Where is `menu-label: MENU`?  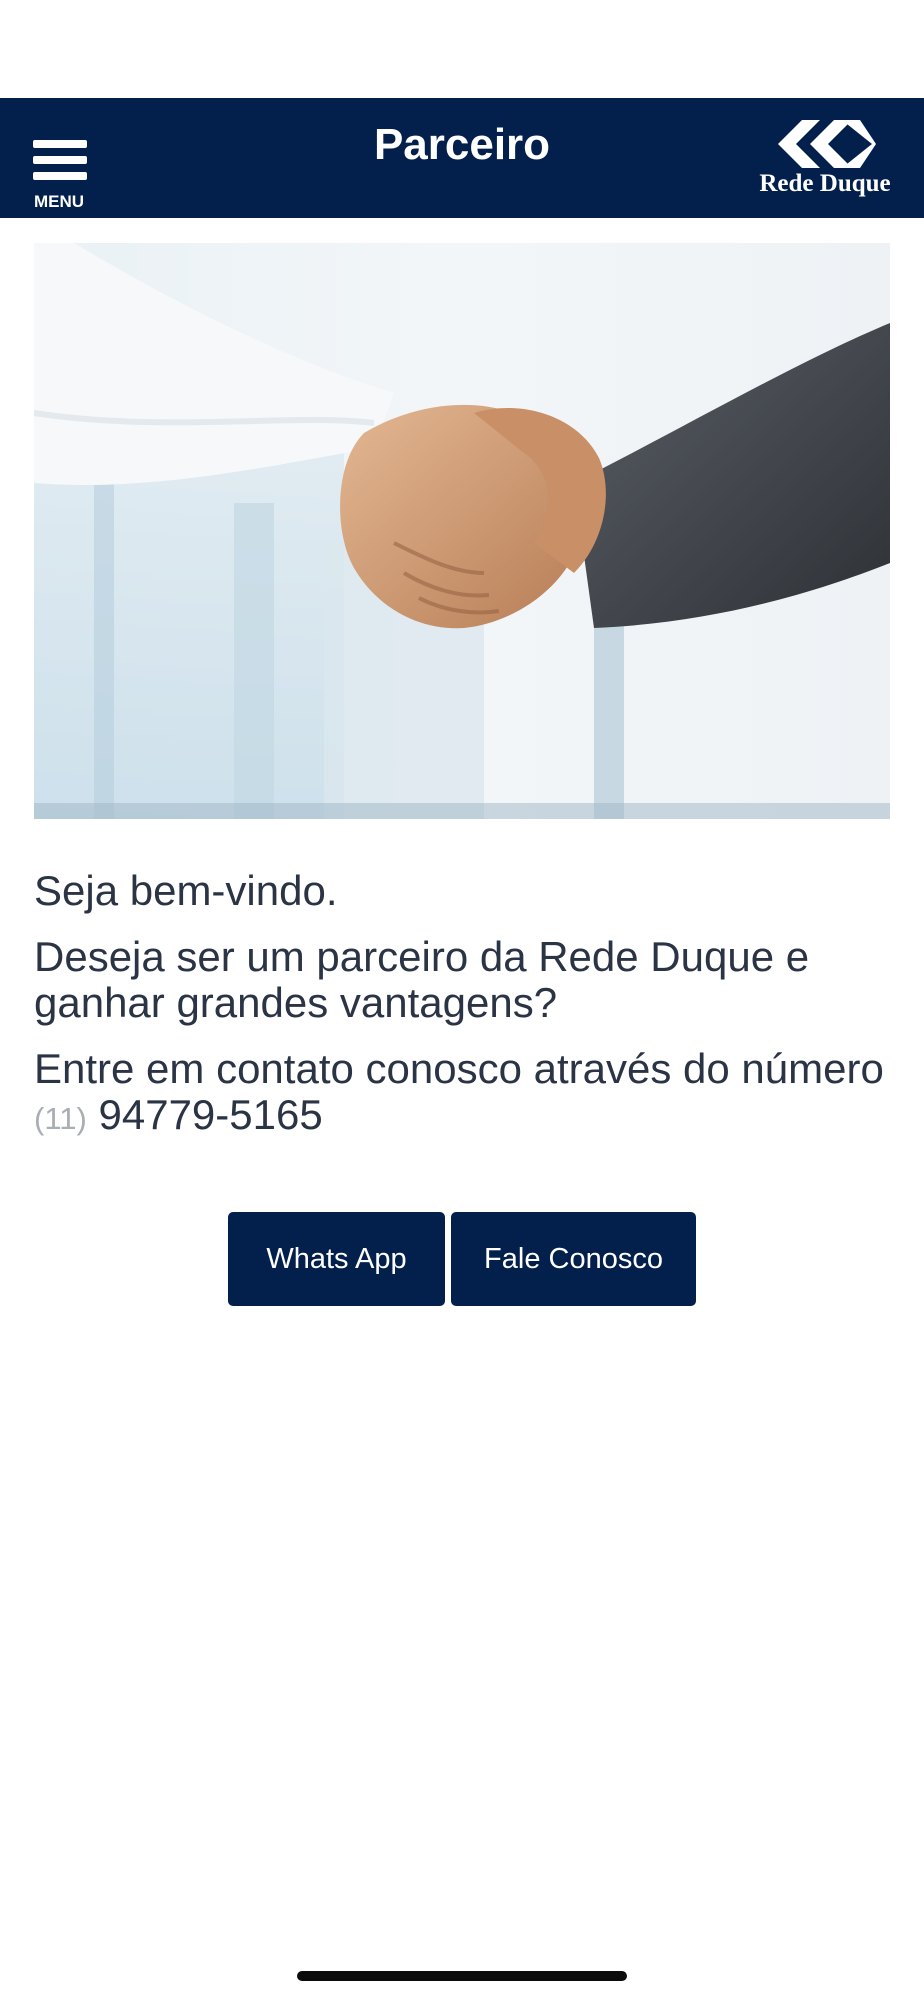 menu-label: MENU is located at coordinates (59, 201).